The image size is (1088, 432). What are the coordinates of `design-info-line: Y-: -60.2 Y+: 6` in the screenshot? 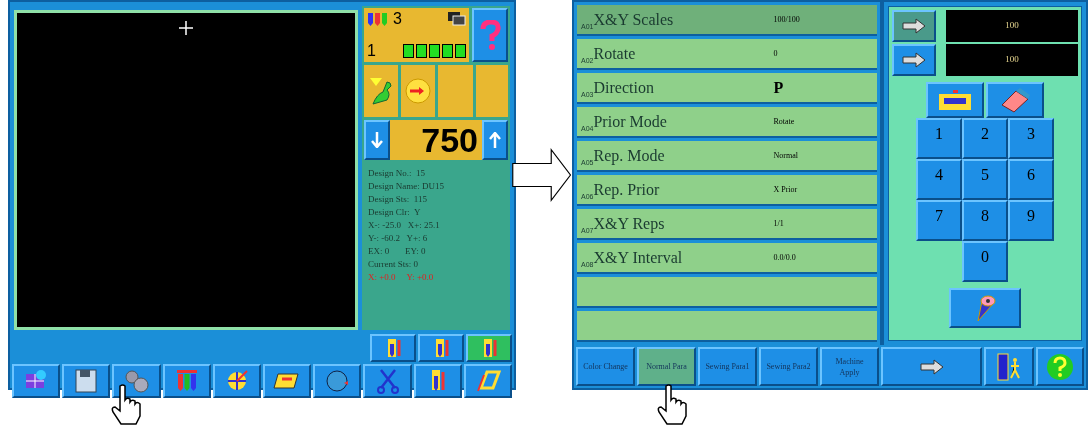 It's located at (398, 238).